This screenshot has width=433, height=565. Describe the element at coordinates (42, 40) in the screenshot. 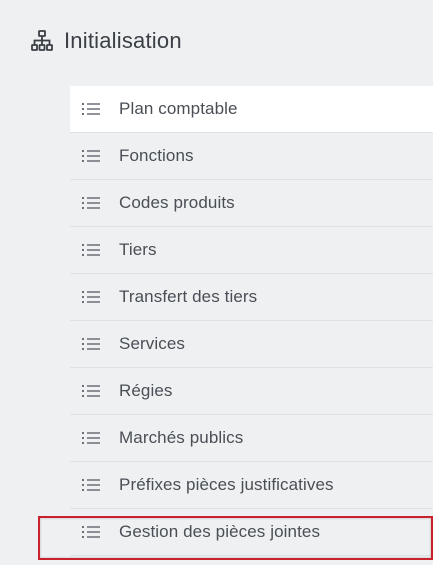

I see `sitemap-icon` at that location.